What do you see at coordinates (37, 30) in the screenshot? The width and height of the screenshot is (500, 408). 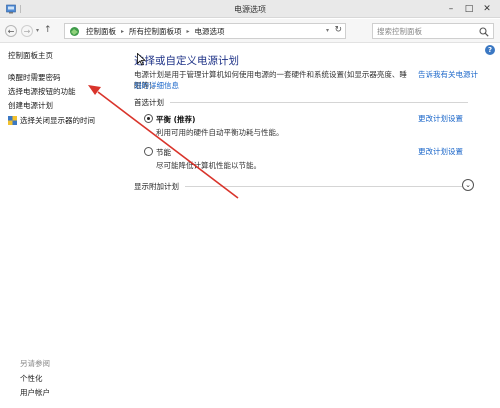 I see `recent-locations-dropdown: ▾` at bounding box center [37, 30].